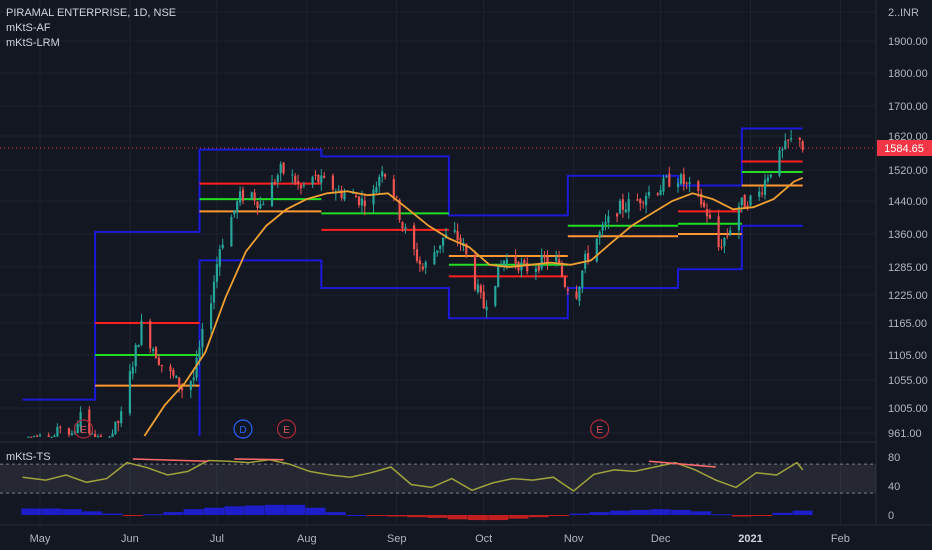  Describe the element at coordinates (91, 13) in the screenshot. I see `chart-title: PIRAMAL ENTERPRISE, 1D, NSE` at that location.